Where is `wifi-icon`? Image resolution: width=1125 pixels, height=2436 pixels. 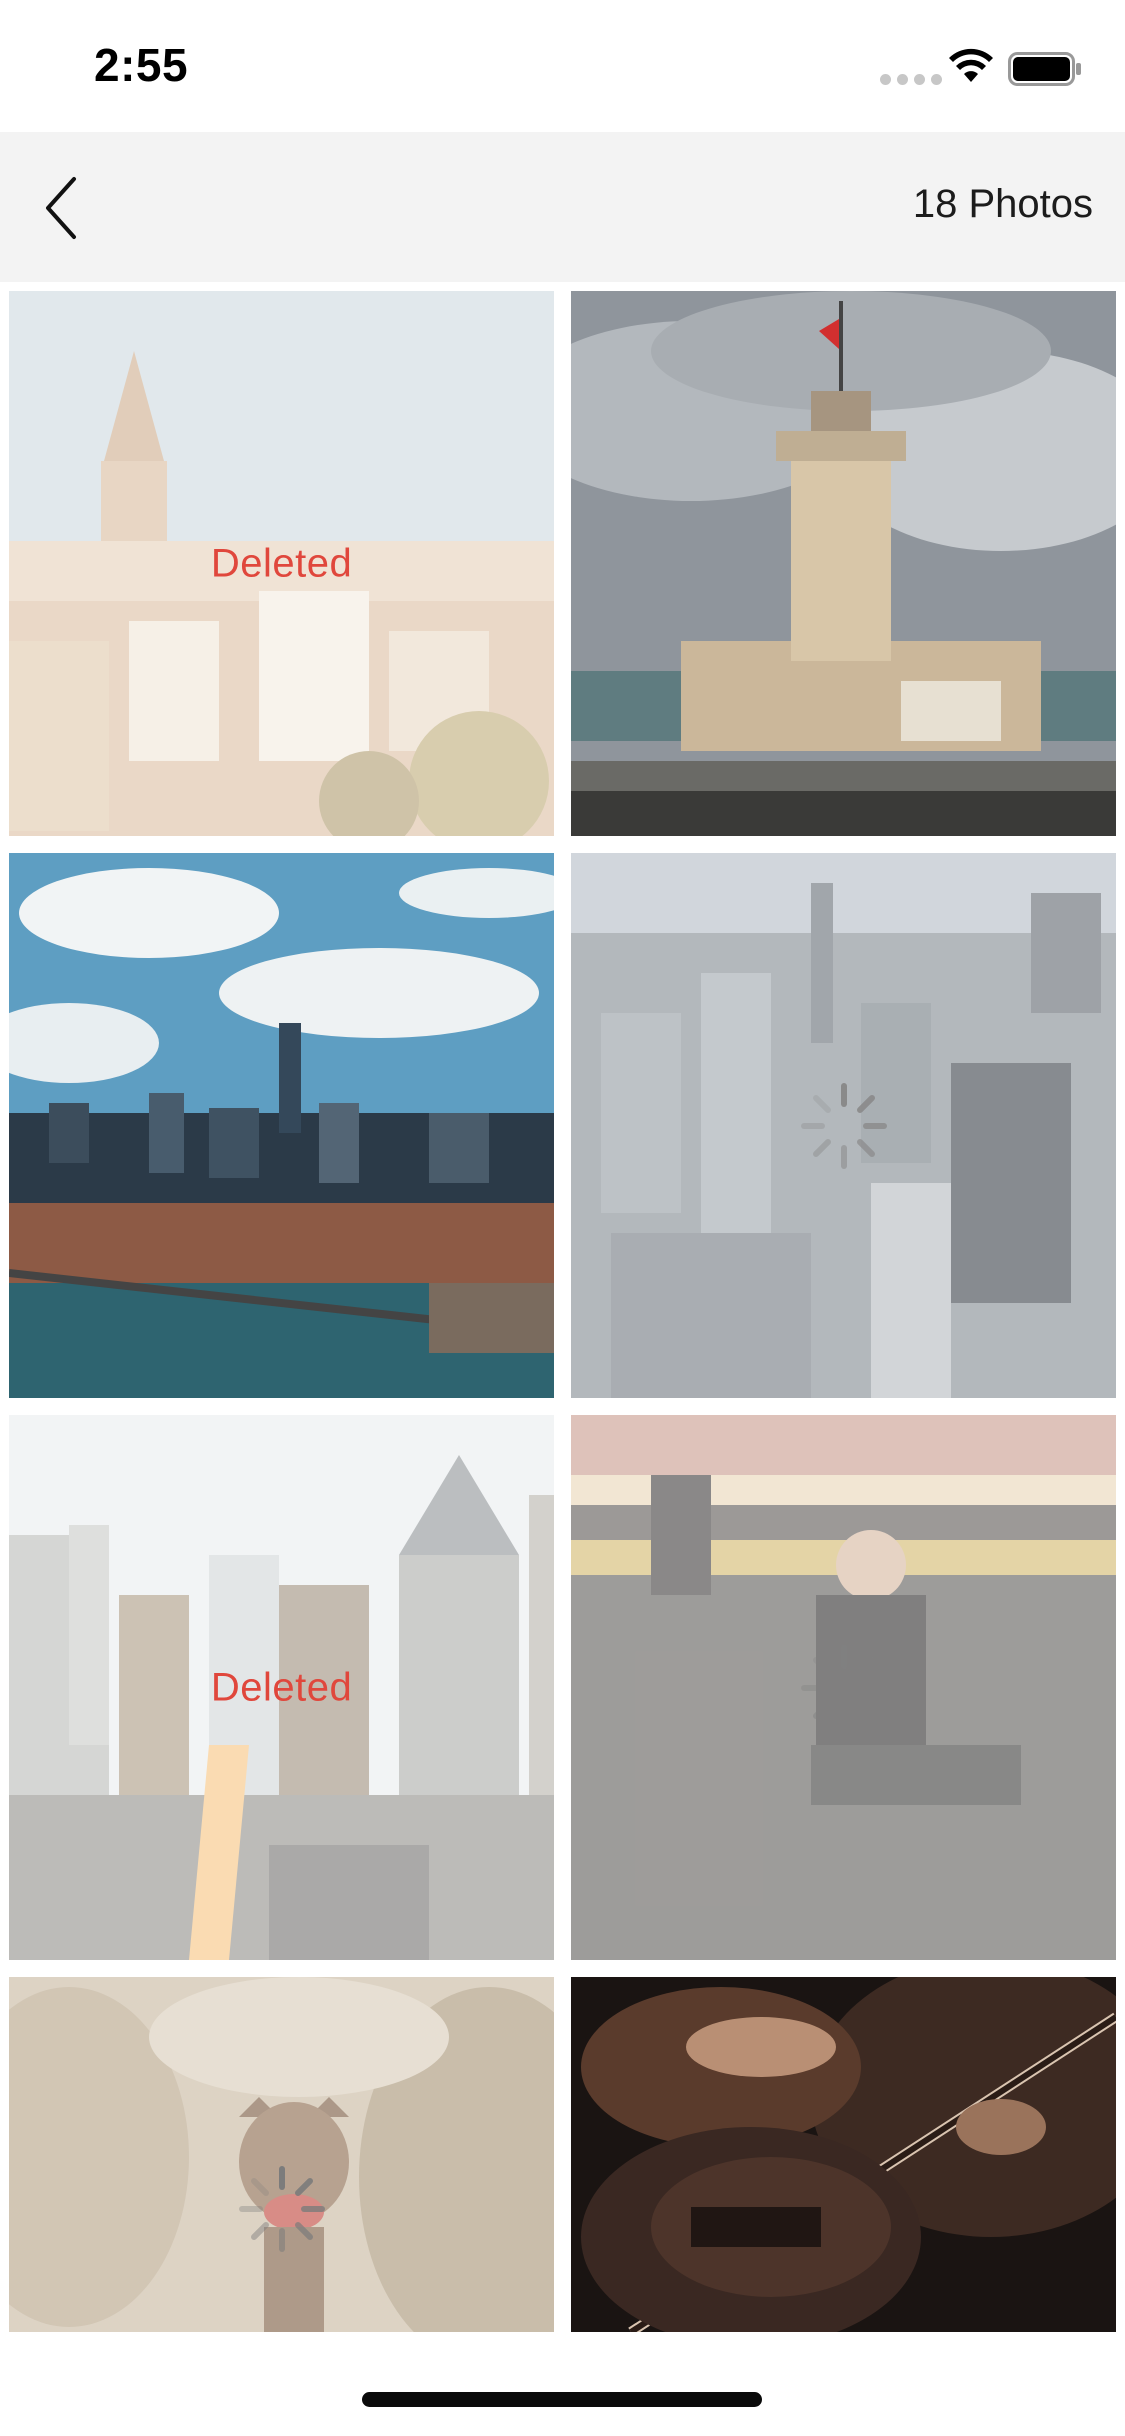 wifi-icon is located at coordinates (971, 65).